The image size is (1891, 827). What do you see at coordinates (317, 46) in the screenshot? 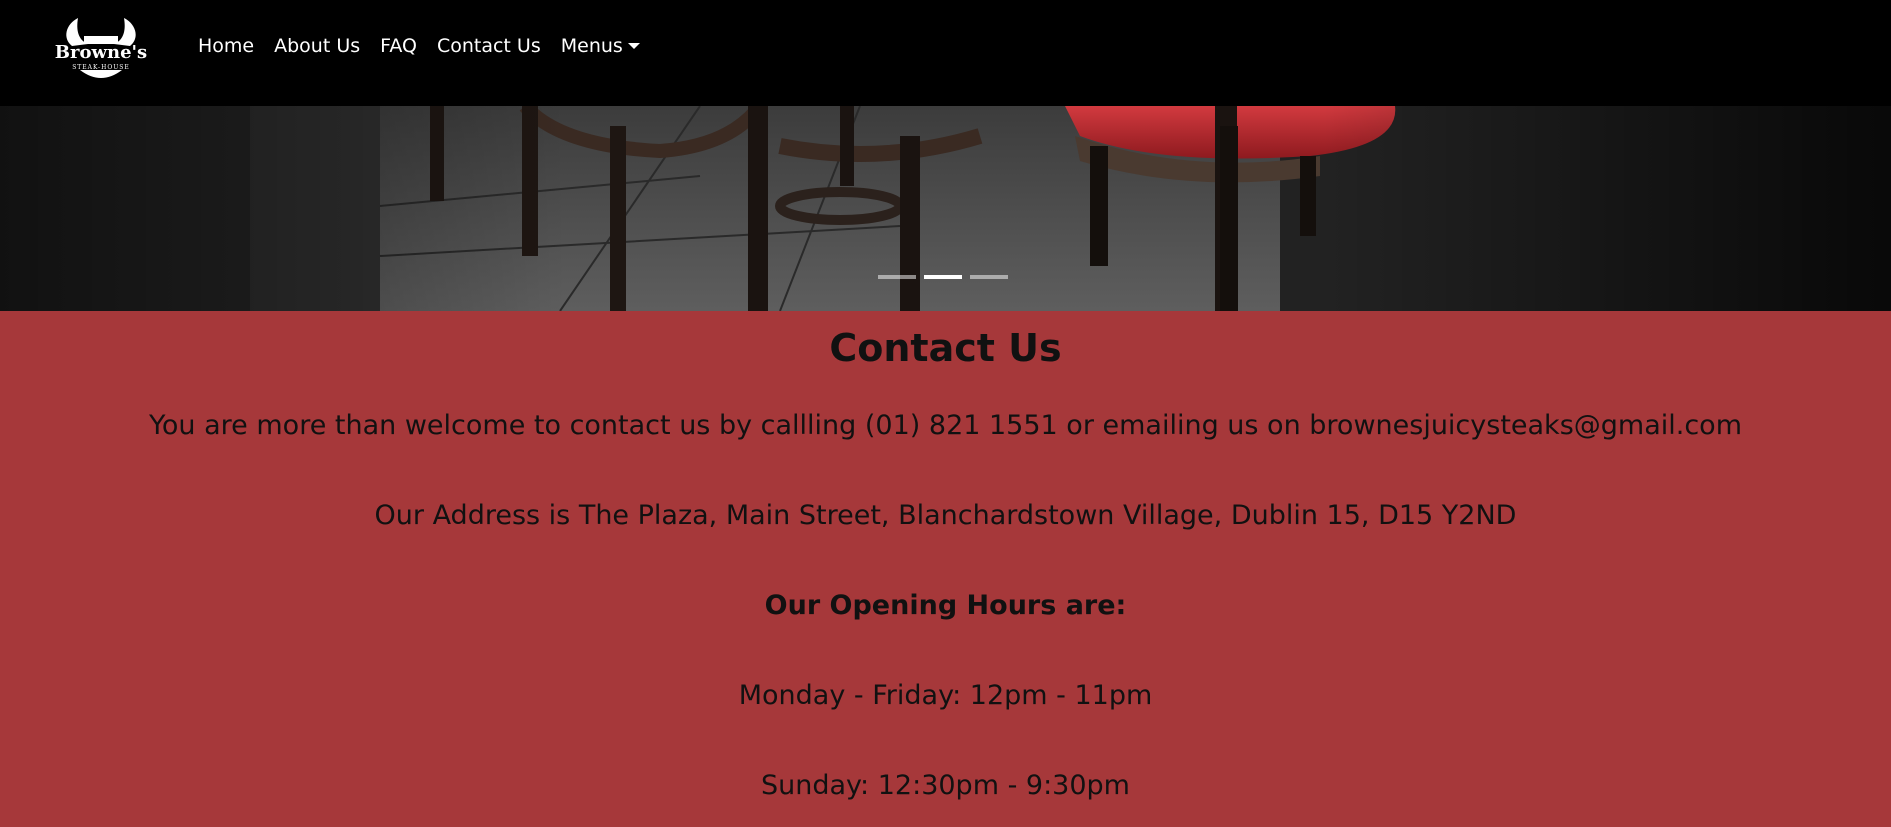
I see `nav-about-us: About Us` at bounding box center [317, 46].